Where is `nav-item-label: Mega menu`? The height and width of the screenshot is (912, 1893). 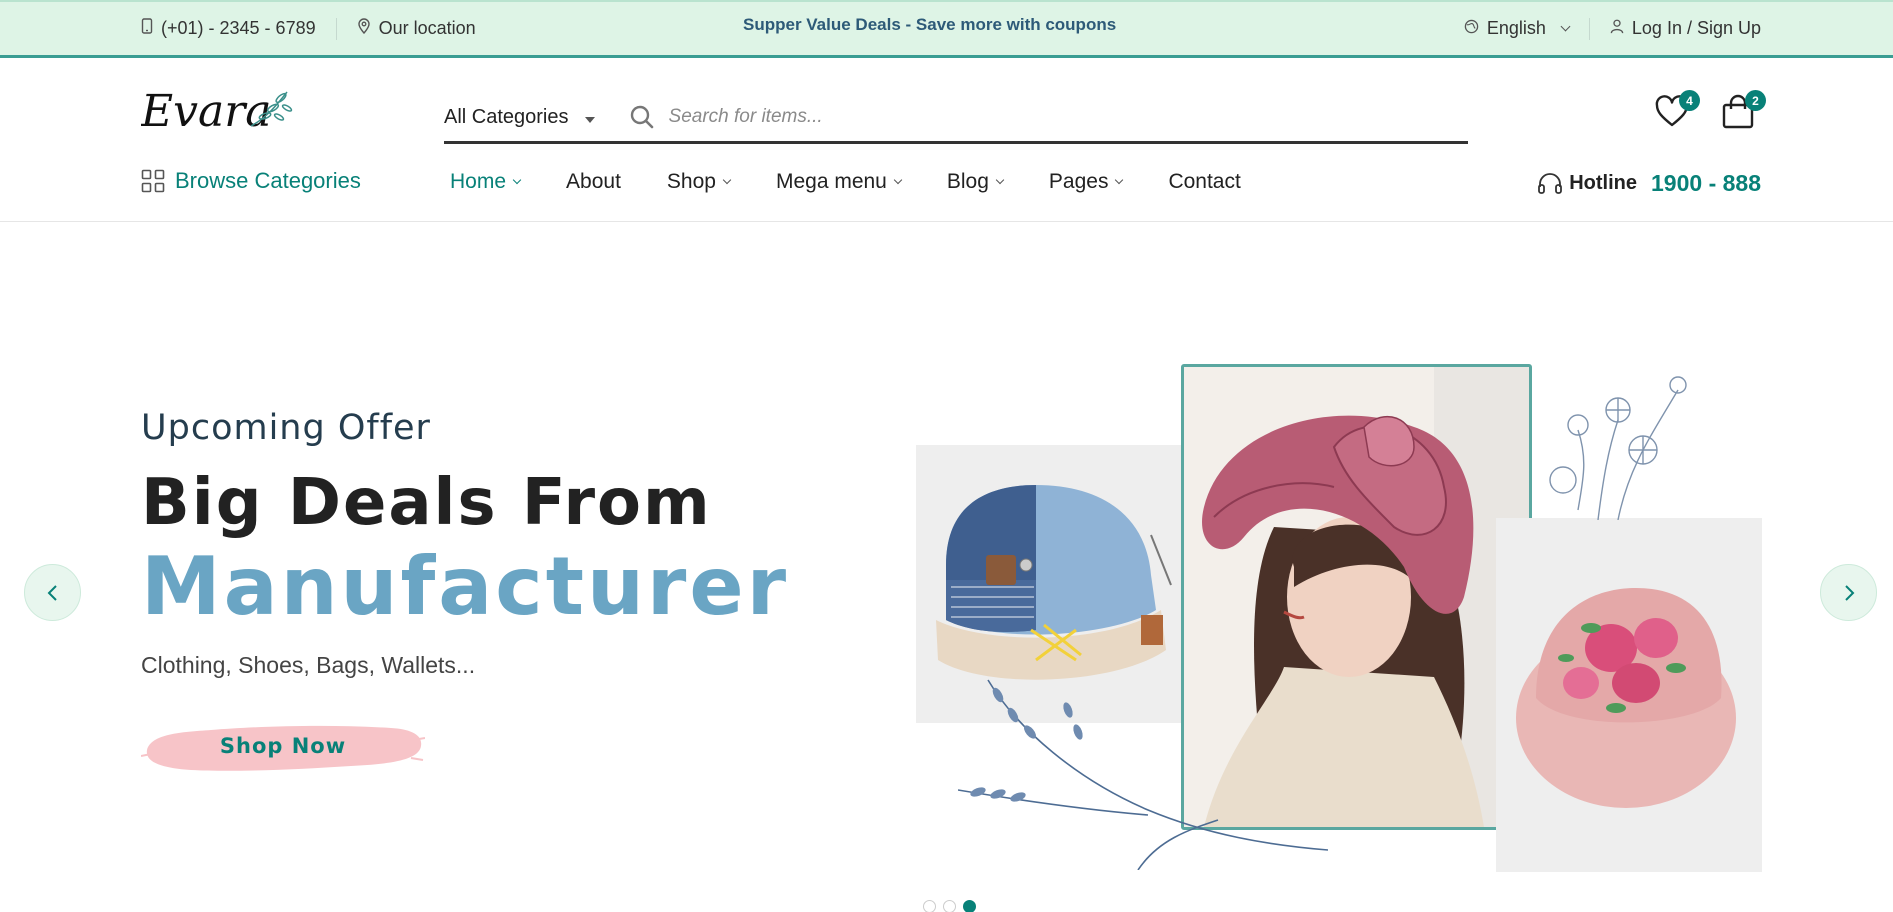
nav-item-label: Mega menu is located at coordinates (831, 181).